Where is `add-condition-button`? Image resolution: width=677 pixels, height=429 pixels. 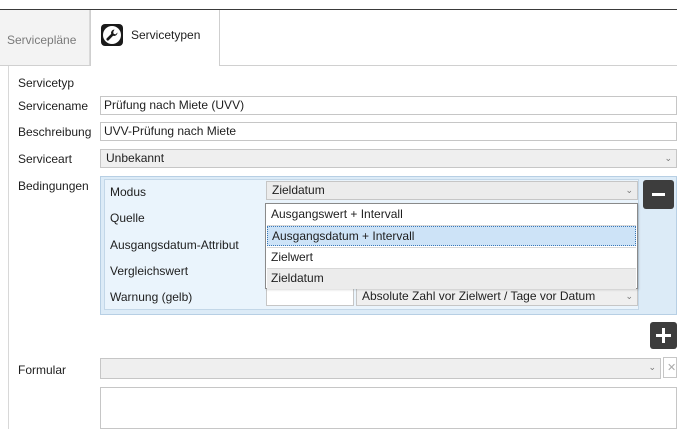
add-condition-button is located at coordinates (663, 335).